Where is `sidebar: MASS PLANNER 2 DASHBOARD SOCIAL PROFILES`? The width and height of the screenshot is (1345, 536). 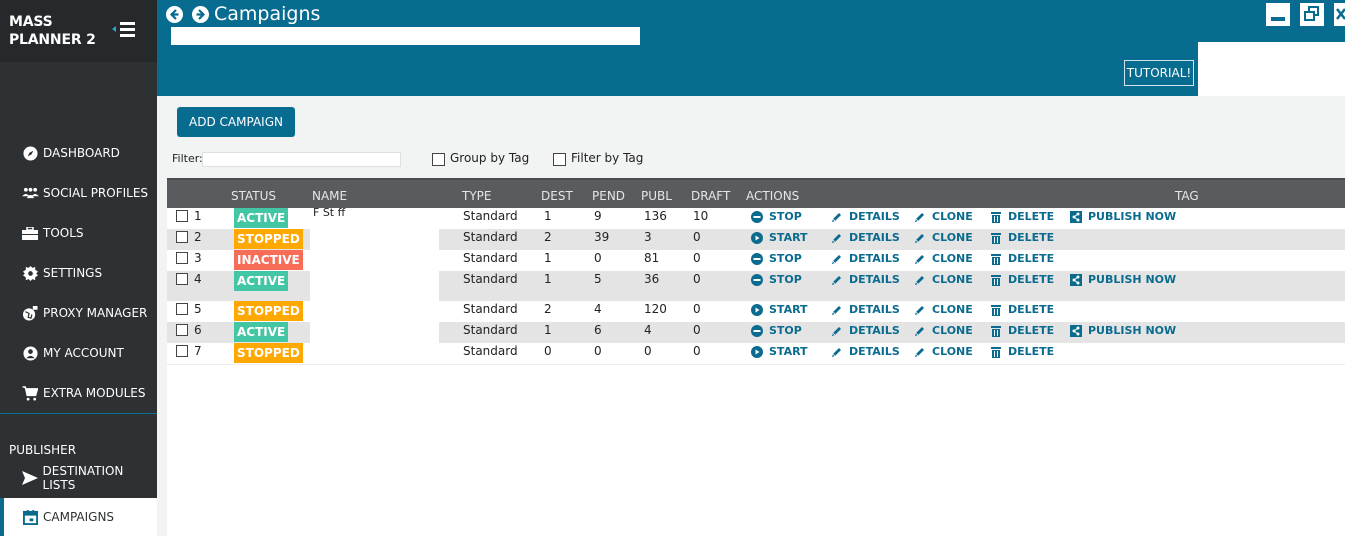 sidebar: MASS PLANNER 2 DASHBOARD SOCIAL PROFILES is located at coordinates (78, 268).